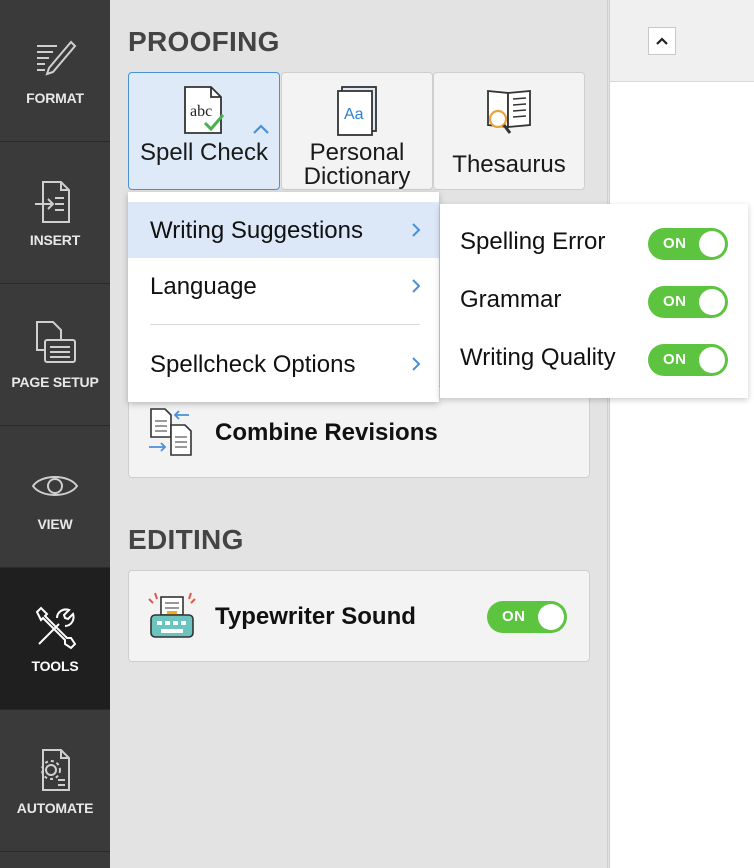 This screenshot has width=754, height=868. I want to click on rail-label: PAGE SETUP, so click(55, 381).